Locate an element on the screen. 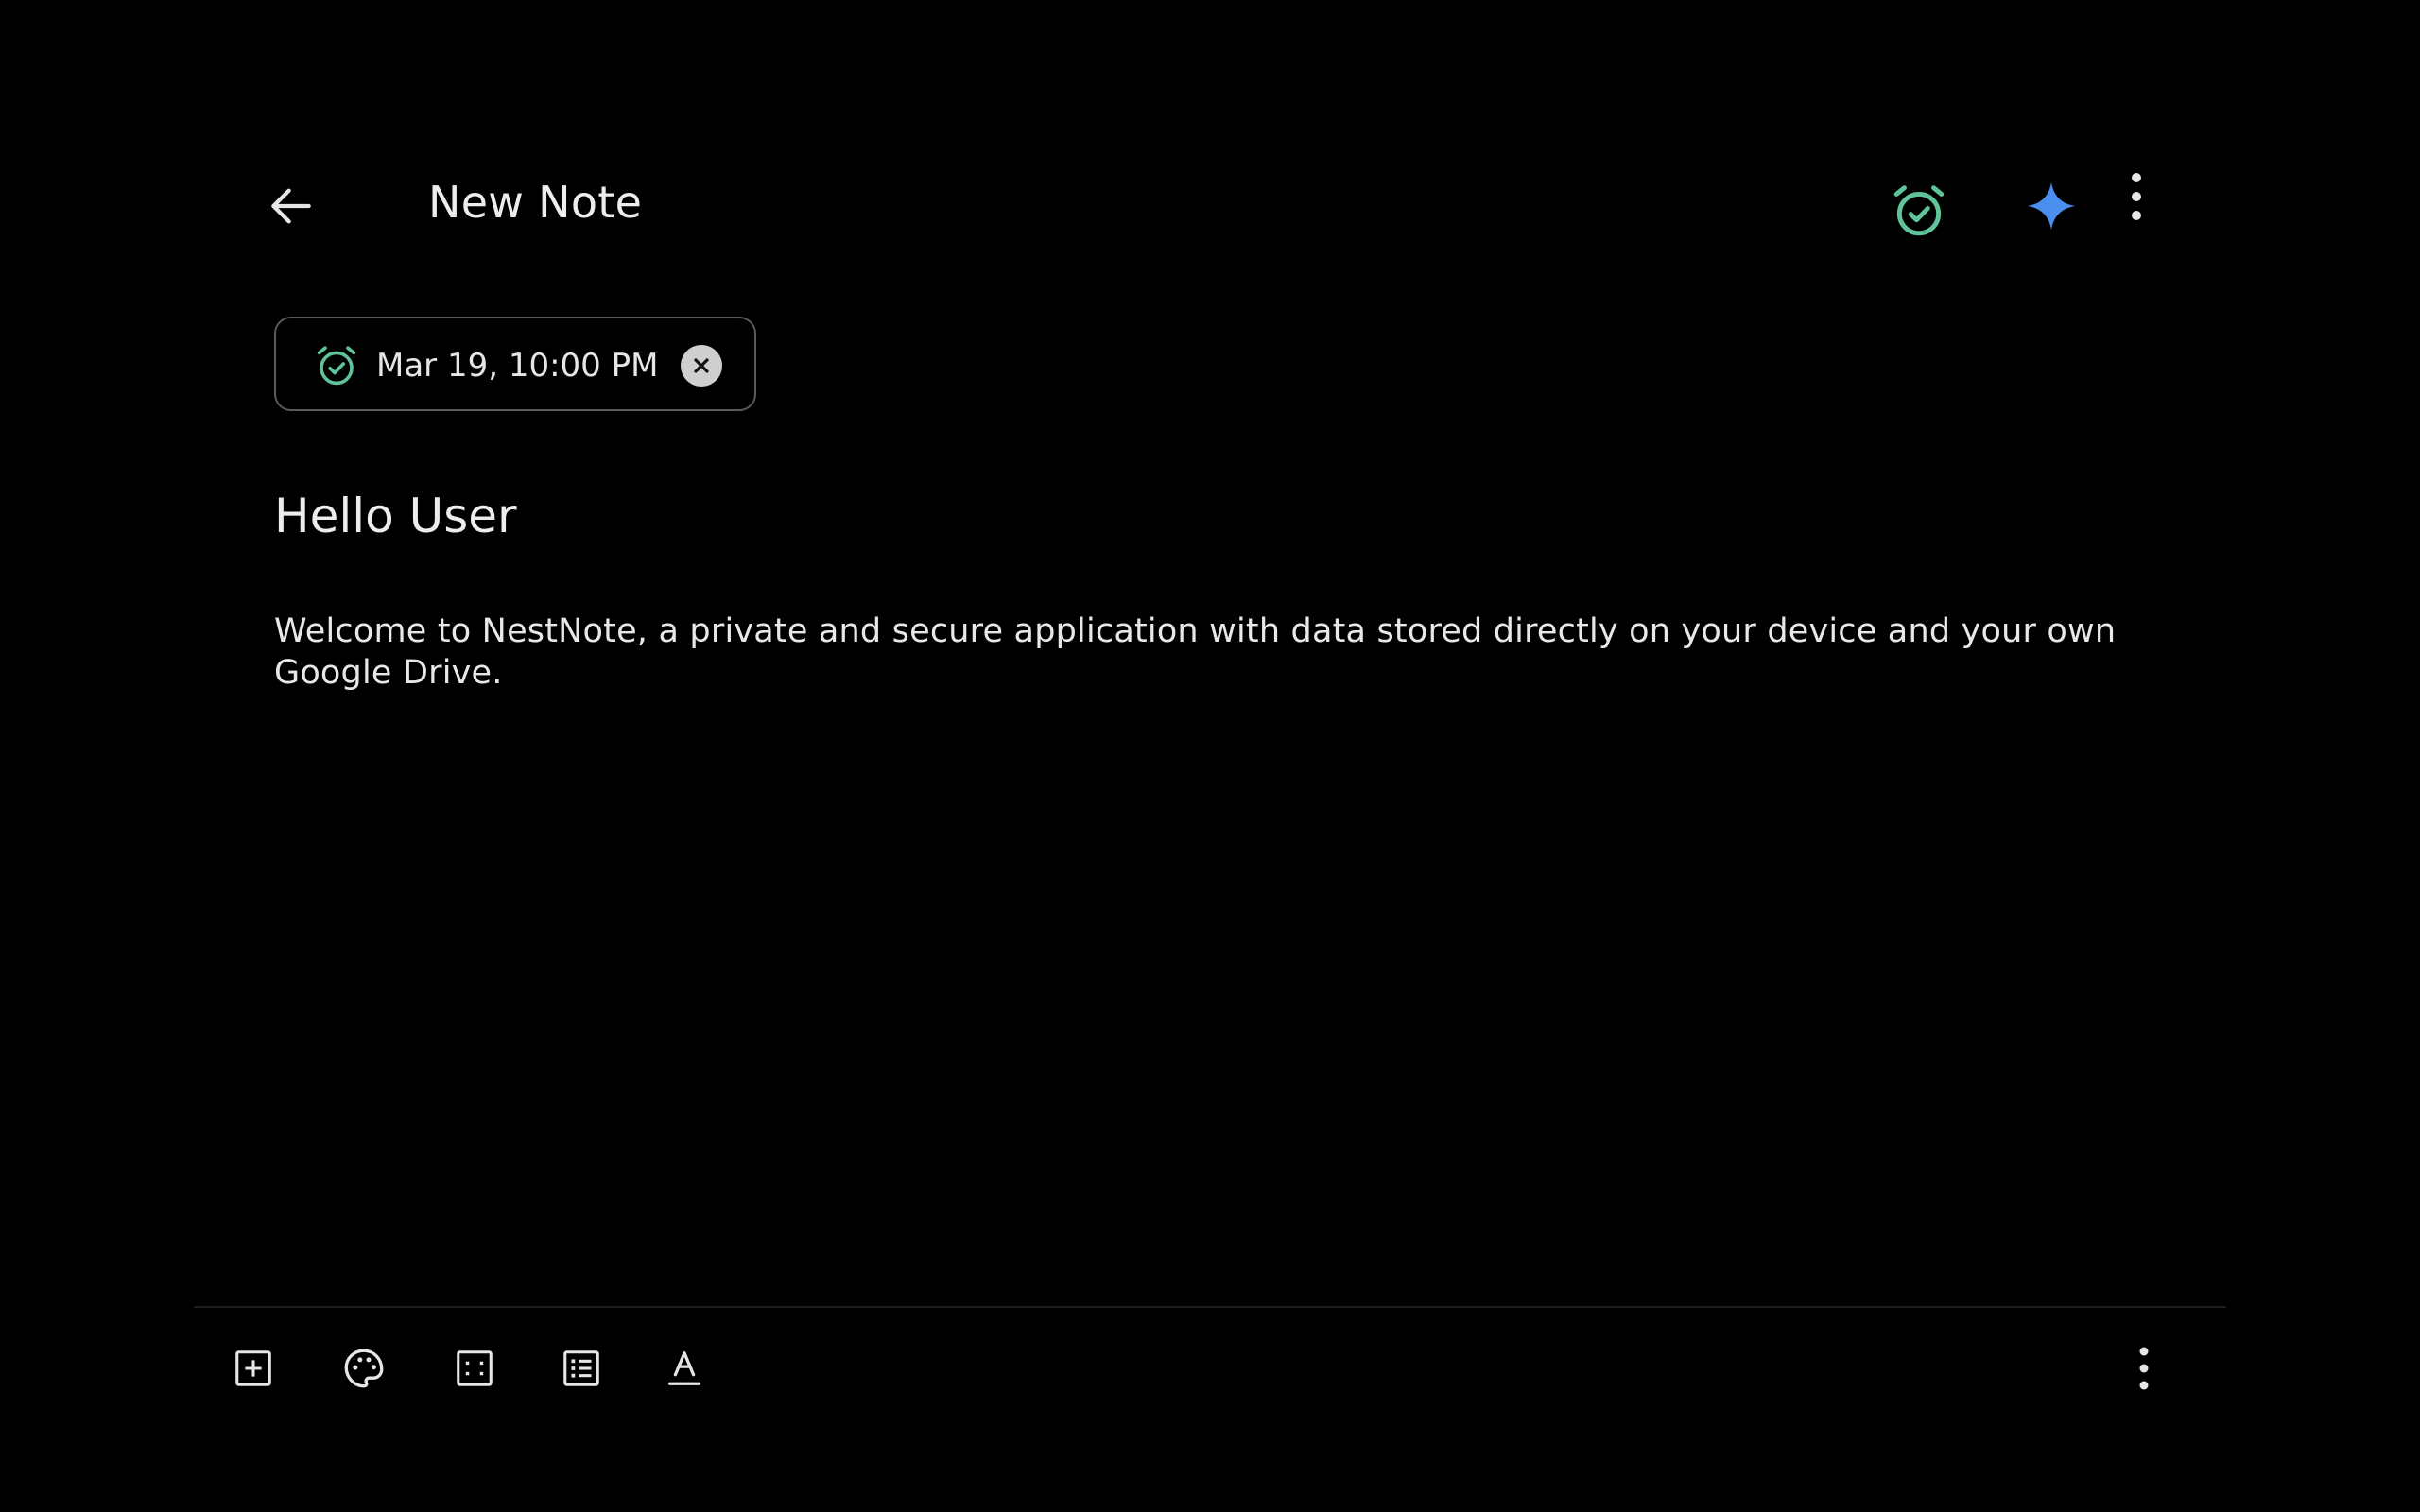 This screenshot has width=2420, height=1512. toolbar-divider is located at coordinates (1210, 1307).